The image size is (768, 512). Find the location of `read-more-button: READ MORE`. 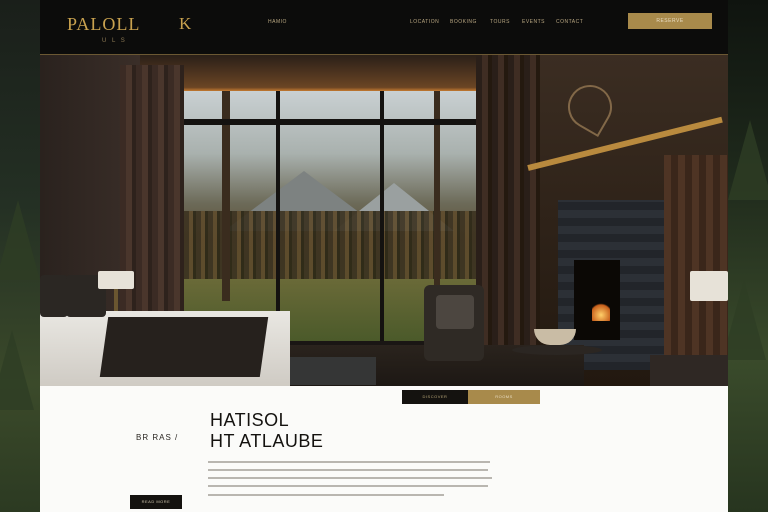

read-more-button: READ MORE is located at coordinates (156, 502).